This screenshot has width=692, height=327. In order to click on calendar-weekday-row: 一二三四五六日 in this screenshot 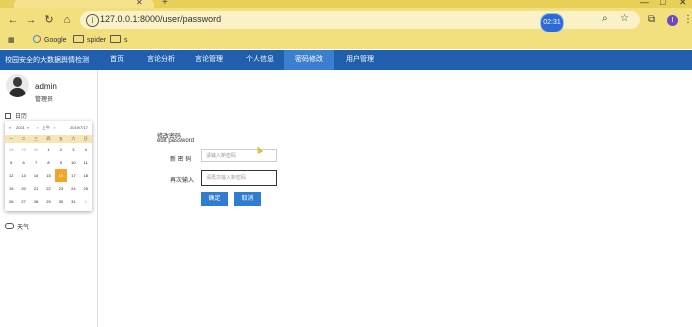, I will do `click(48, 139)`.